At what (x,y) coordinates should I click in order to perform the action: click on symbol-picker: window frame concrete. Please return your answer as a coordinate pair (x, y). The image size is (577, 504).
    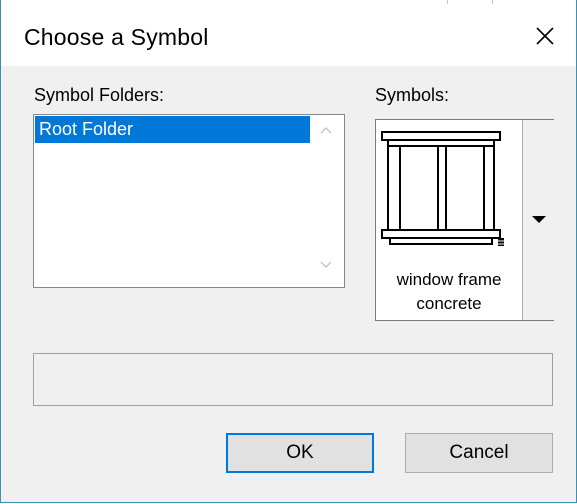
    Looking at the image, I should click on (464, 220).